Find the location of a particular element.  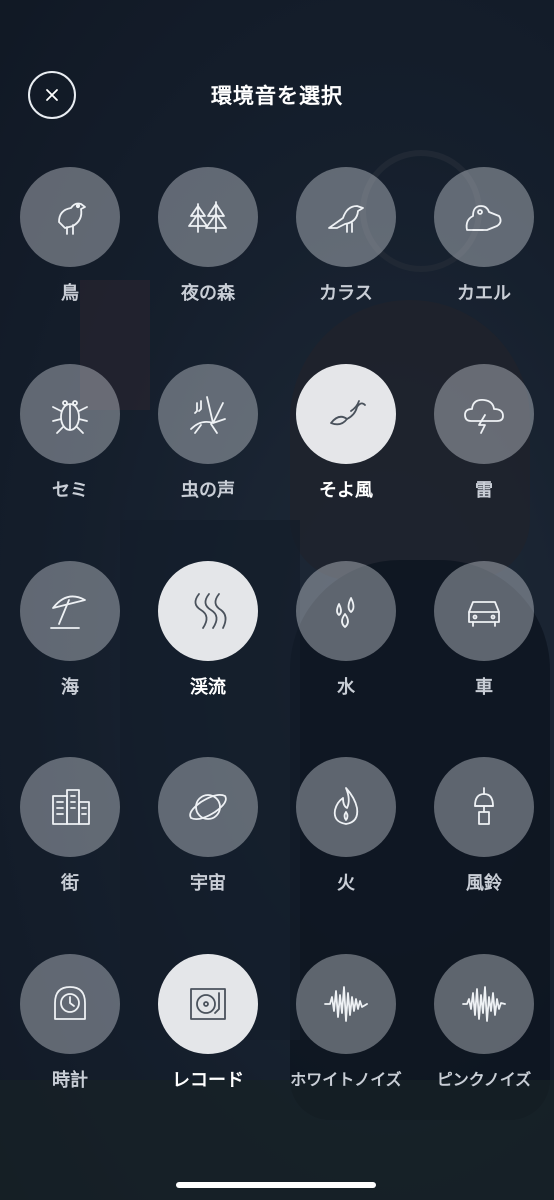

sound-label: 雷 is located at coordinates (484, 490).